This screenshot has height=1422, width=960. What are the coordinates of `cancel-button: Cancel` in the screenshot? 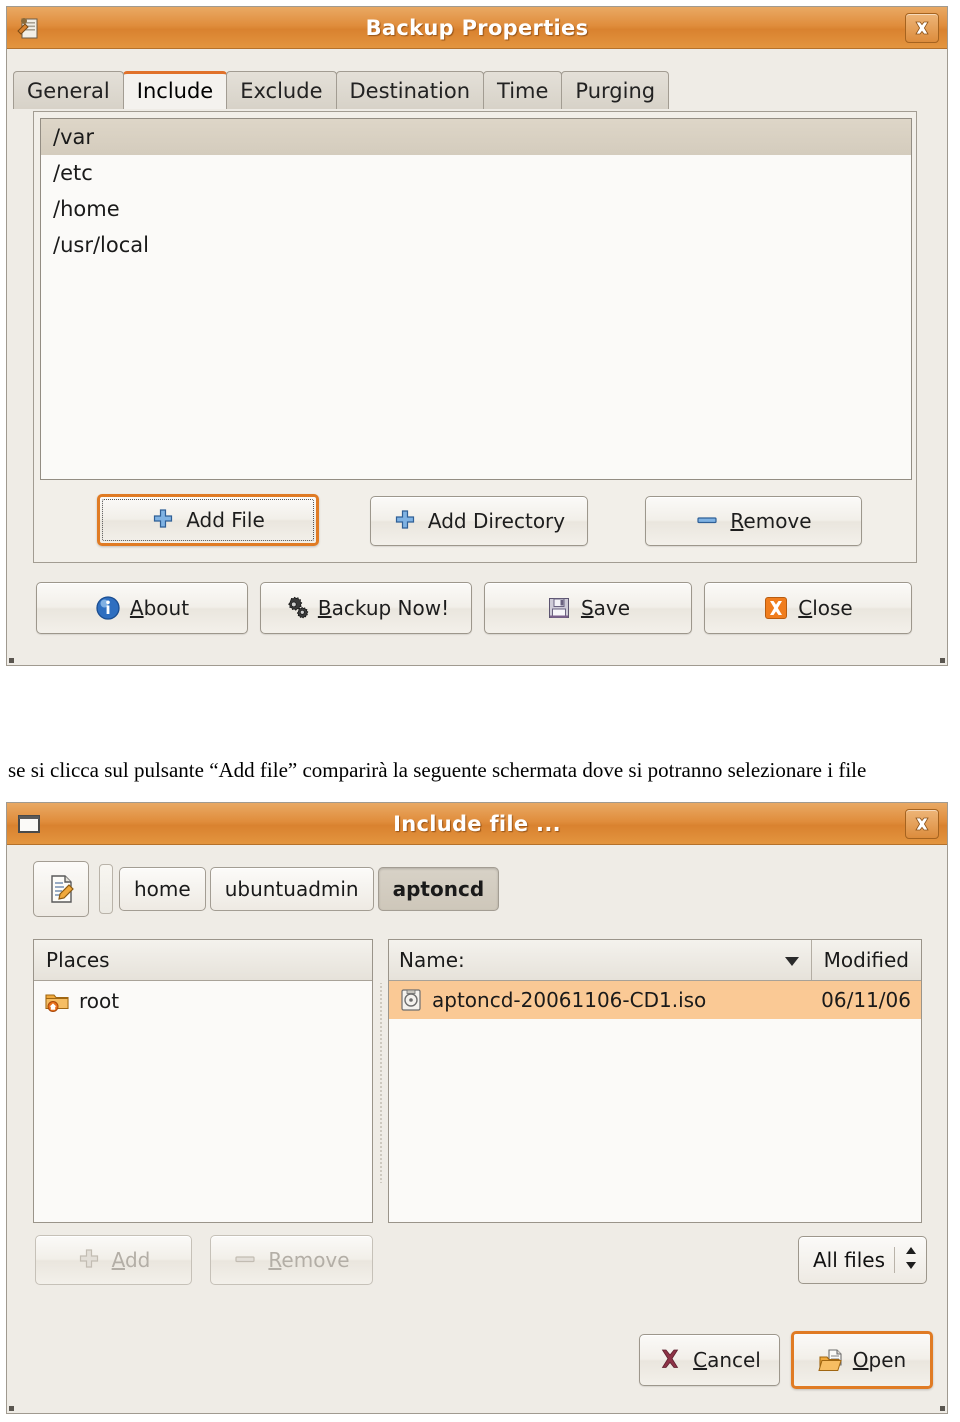 It's located at (709, 1360).